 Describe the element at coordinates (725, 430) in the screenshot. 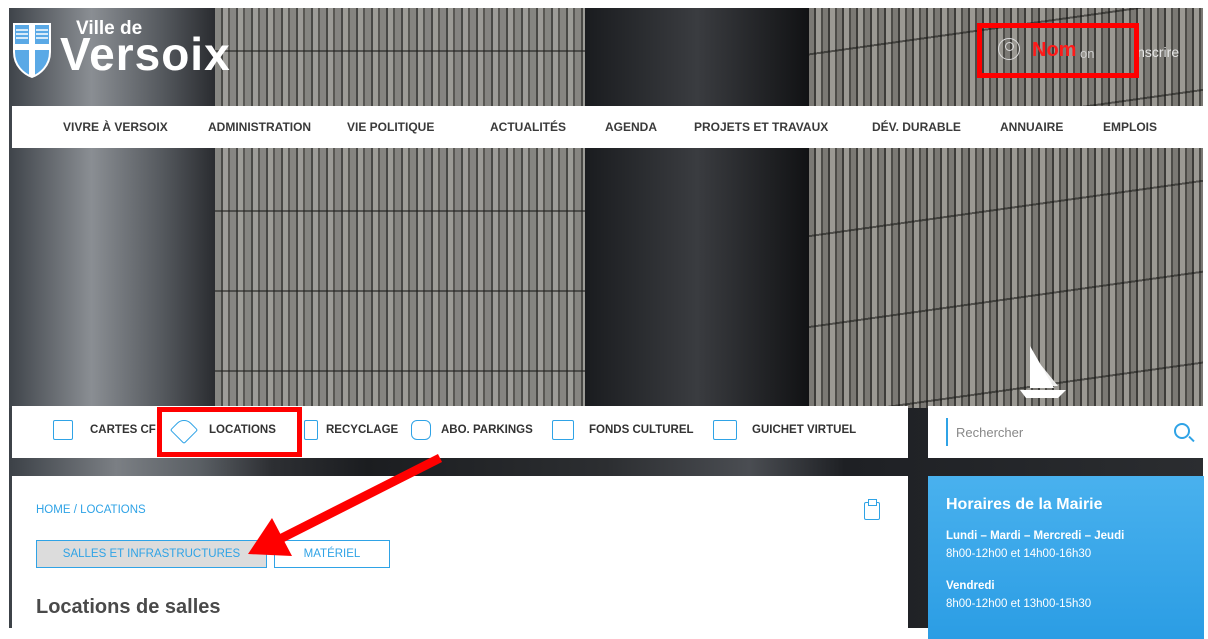

I see `window-icon` at that location.